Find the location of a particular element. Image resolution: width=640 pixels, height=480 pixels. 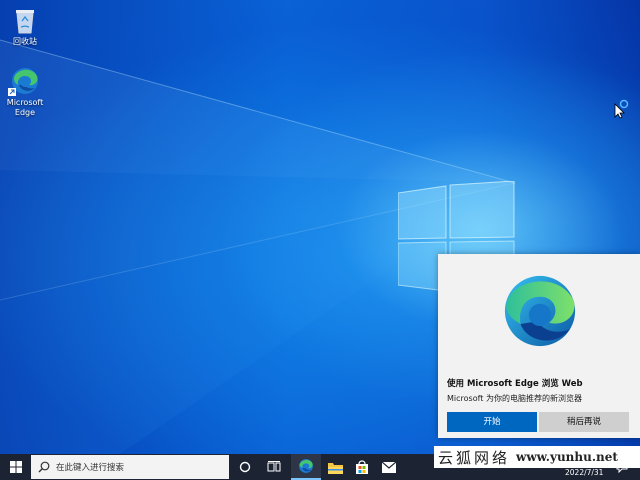

cortana-icon is located at coordinates (245, 467).